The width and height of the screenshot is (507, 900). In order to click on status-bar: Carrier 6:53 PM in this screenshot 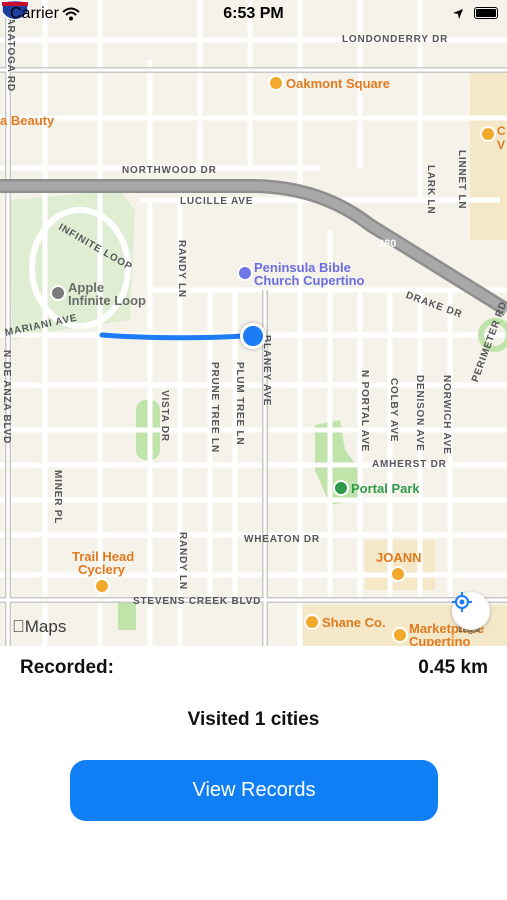, I will do `click(253, 14)`.